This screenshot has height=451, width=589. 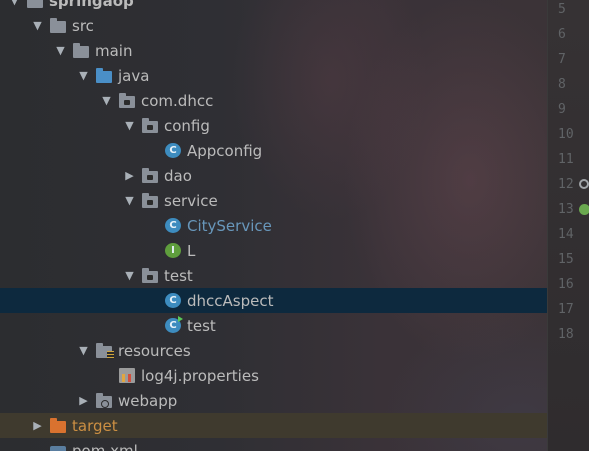 I want to click on tree-row: ▼ service, so click(x=273, y=200).